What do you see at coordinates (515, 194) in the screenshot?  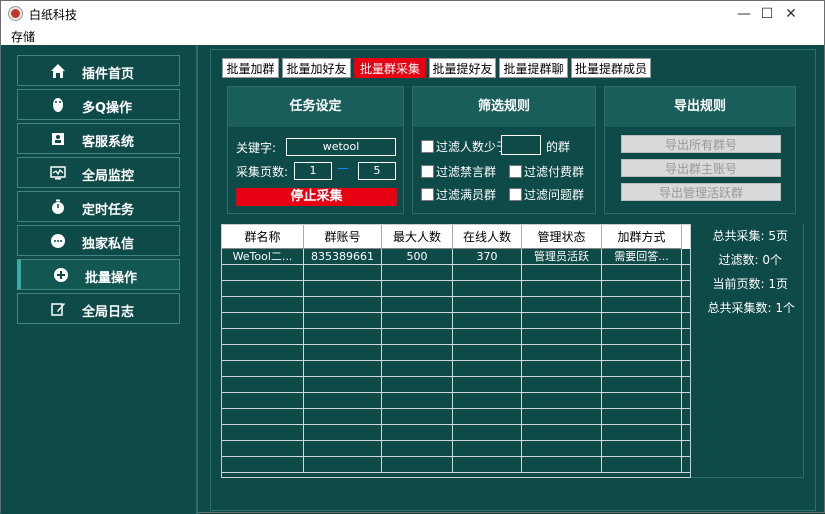 I see `question-group-checkbox` at bounding box center [515, 194].